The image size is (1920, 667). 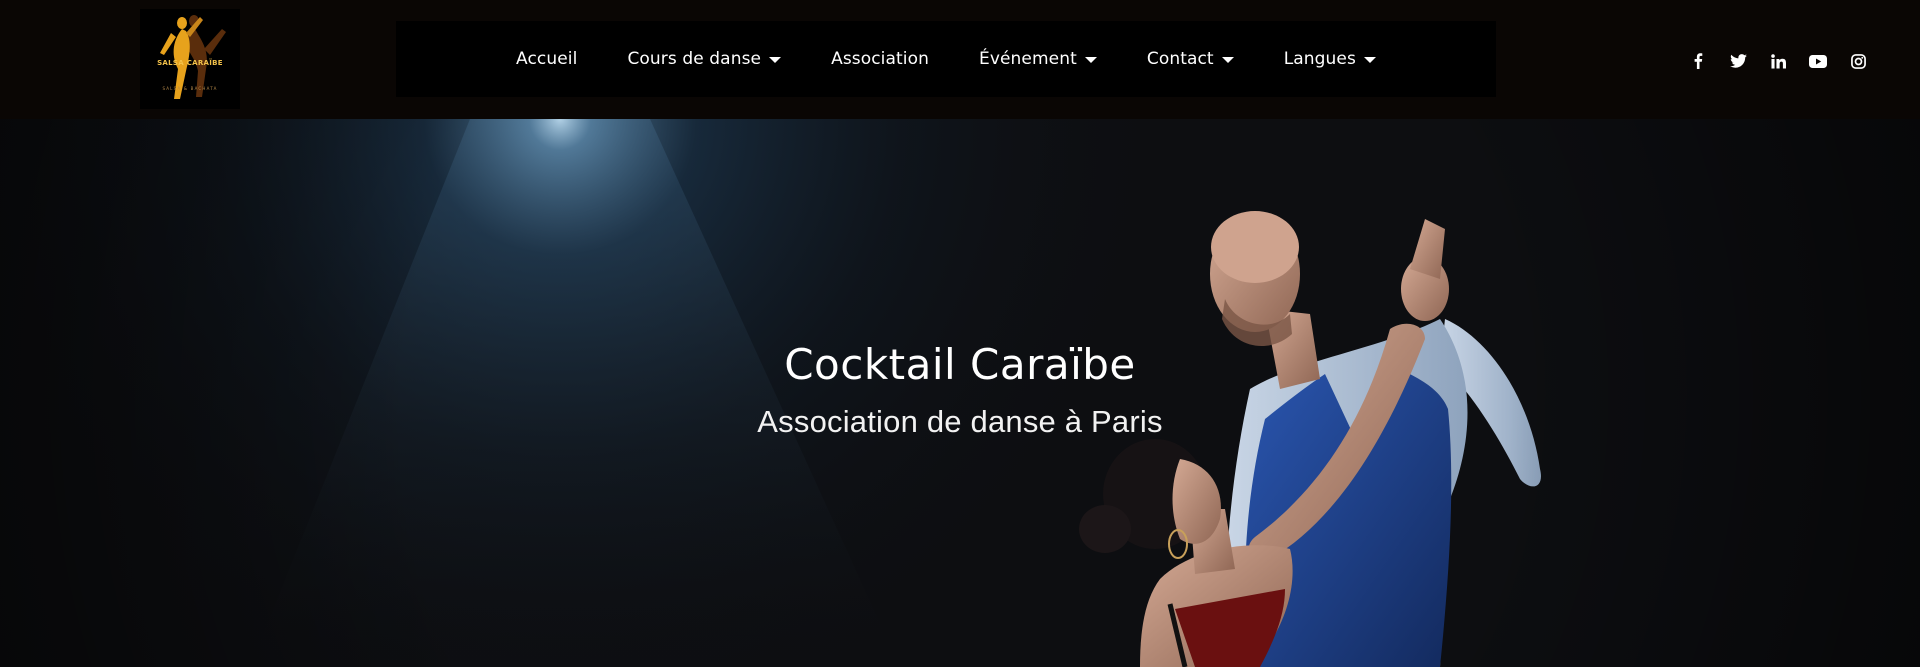 I want to click on hero-subtitle: Association de danse à Paris, so click(x=960, y=421).